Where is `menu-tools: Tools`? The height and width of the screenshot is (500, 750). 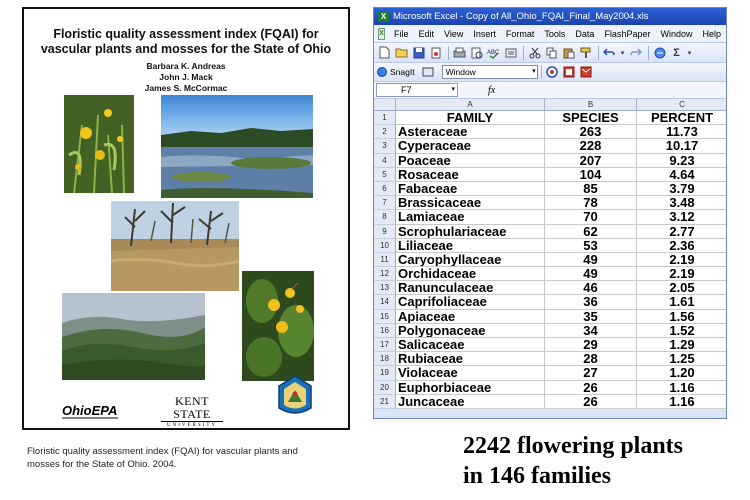
menu-tools: Tools is located at coordinates (554, 34).